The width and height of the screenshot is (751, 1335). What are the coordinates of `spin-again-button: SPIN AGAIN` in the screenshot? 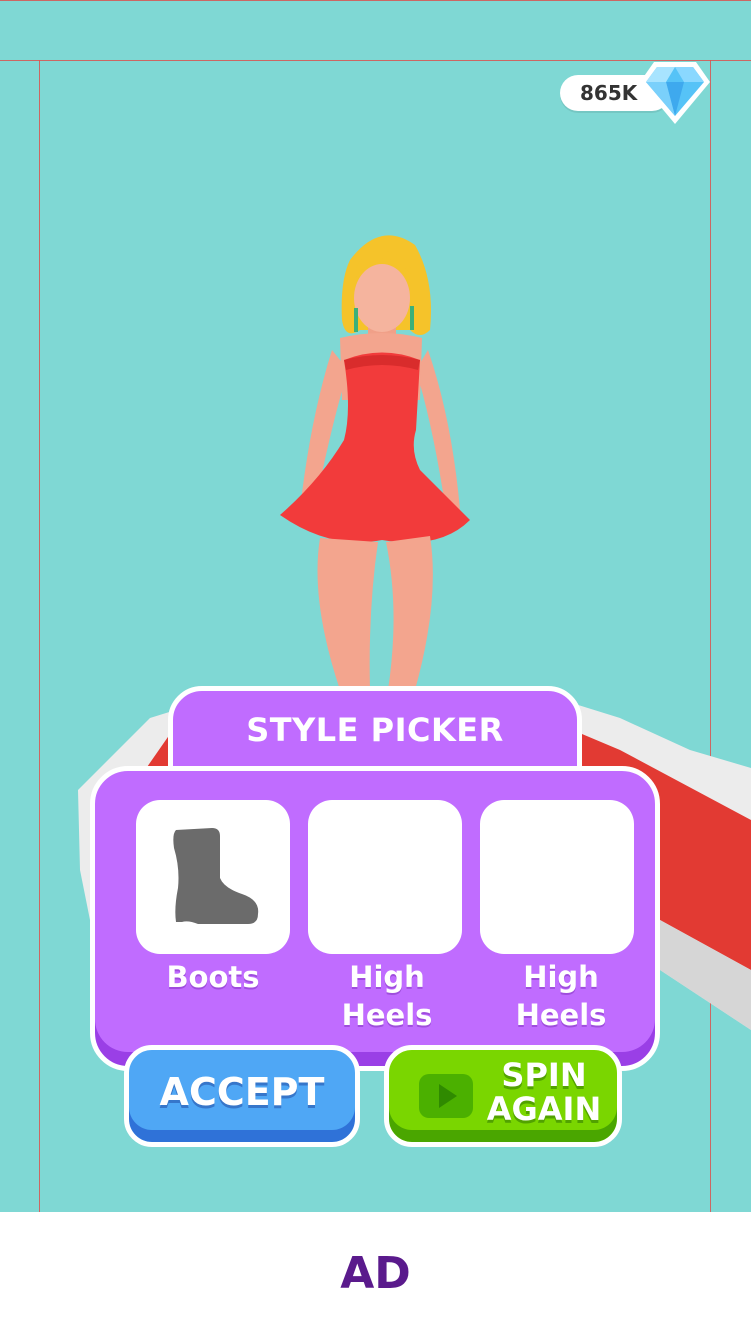 It's located at (503, 1096).